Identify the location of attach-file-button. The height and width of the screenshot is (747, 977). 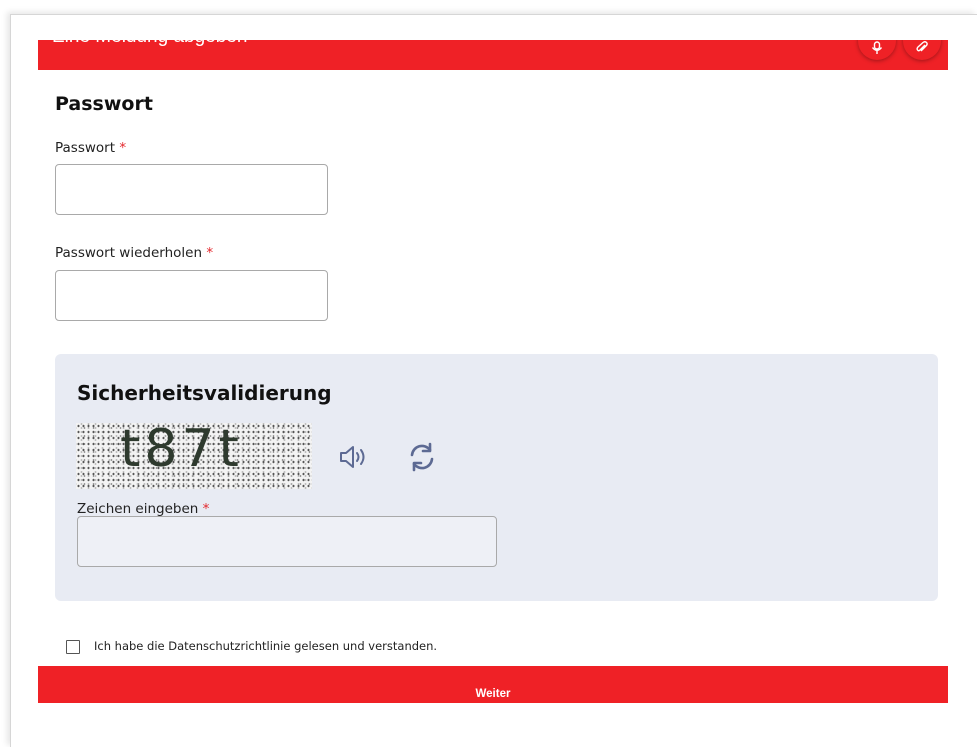
(922, 50).